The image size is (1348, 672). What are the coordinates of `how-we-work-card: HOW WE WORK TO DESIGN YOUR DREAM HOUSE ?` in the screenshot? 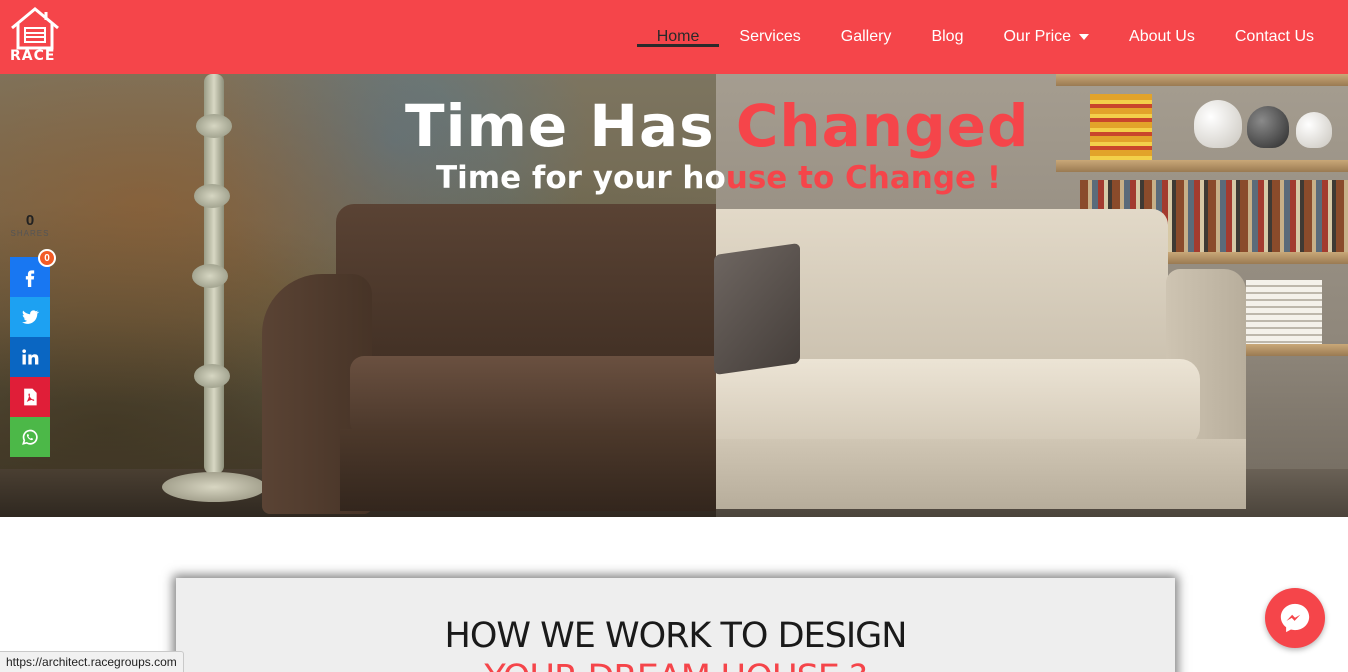 It's located at (675, 625).